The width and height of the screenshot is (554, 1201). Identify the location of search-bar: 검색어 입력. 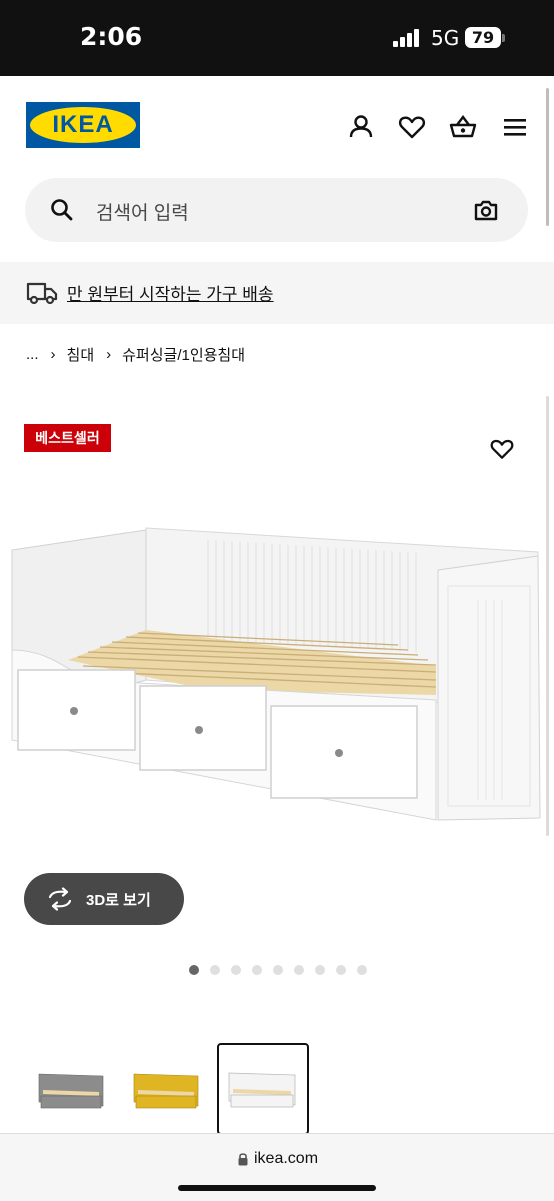
(276, 210).